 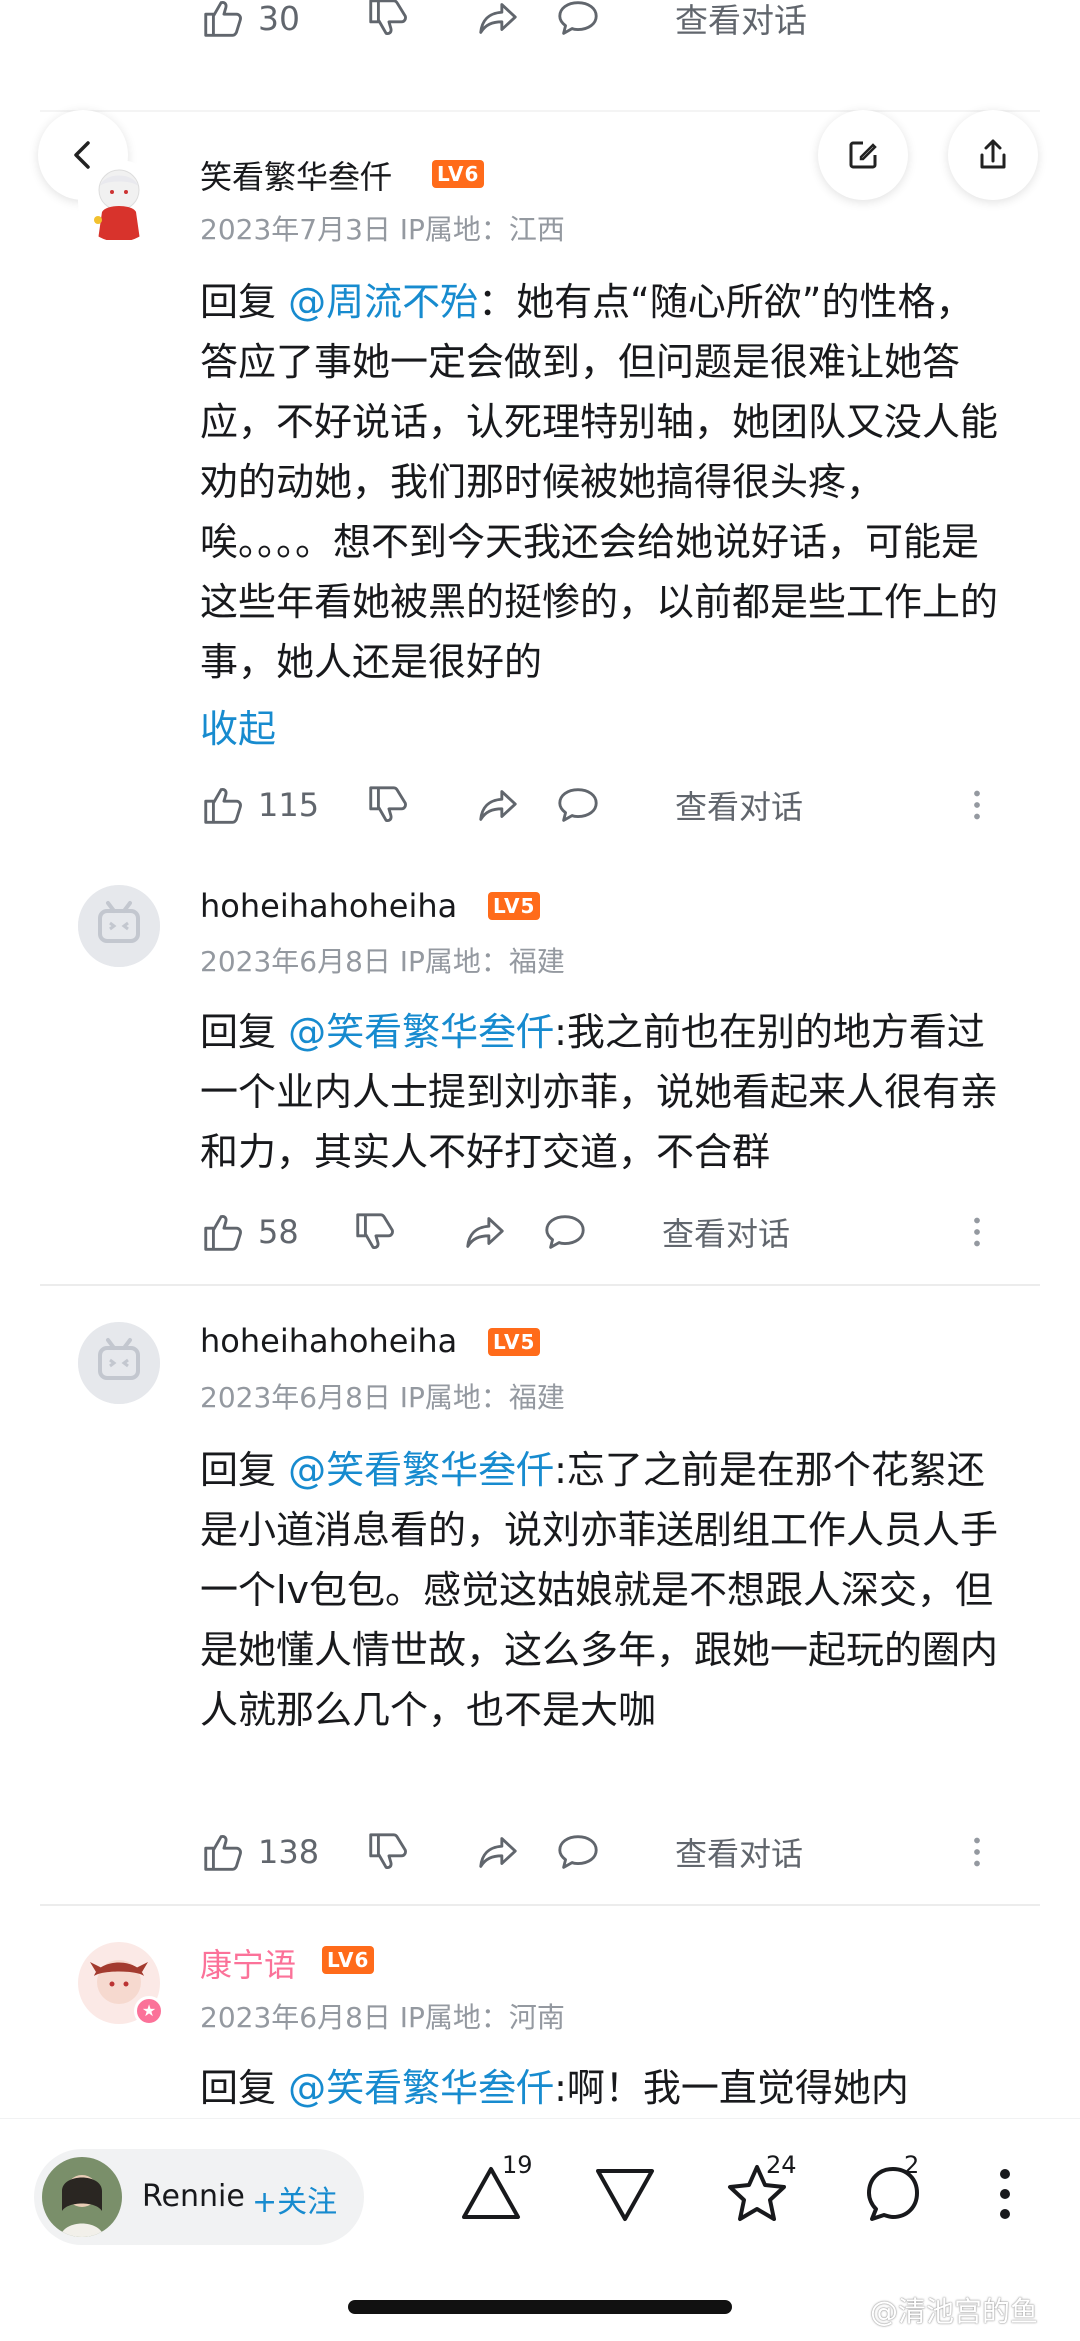 I want to click on downvote-icon, so click(x=625, y=2194).